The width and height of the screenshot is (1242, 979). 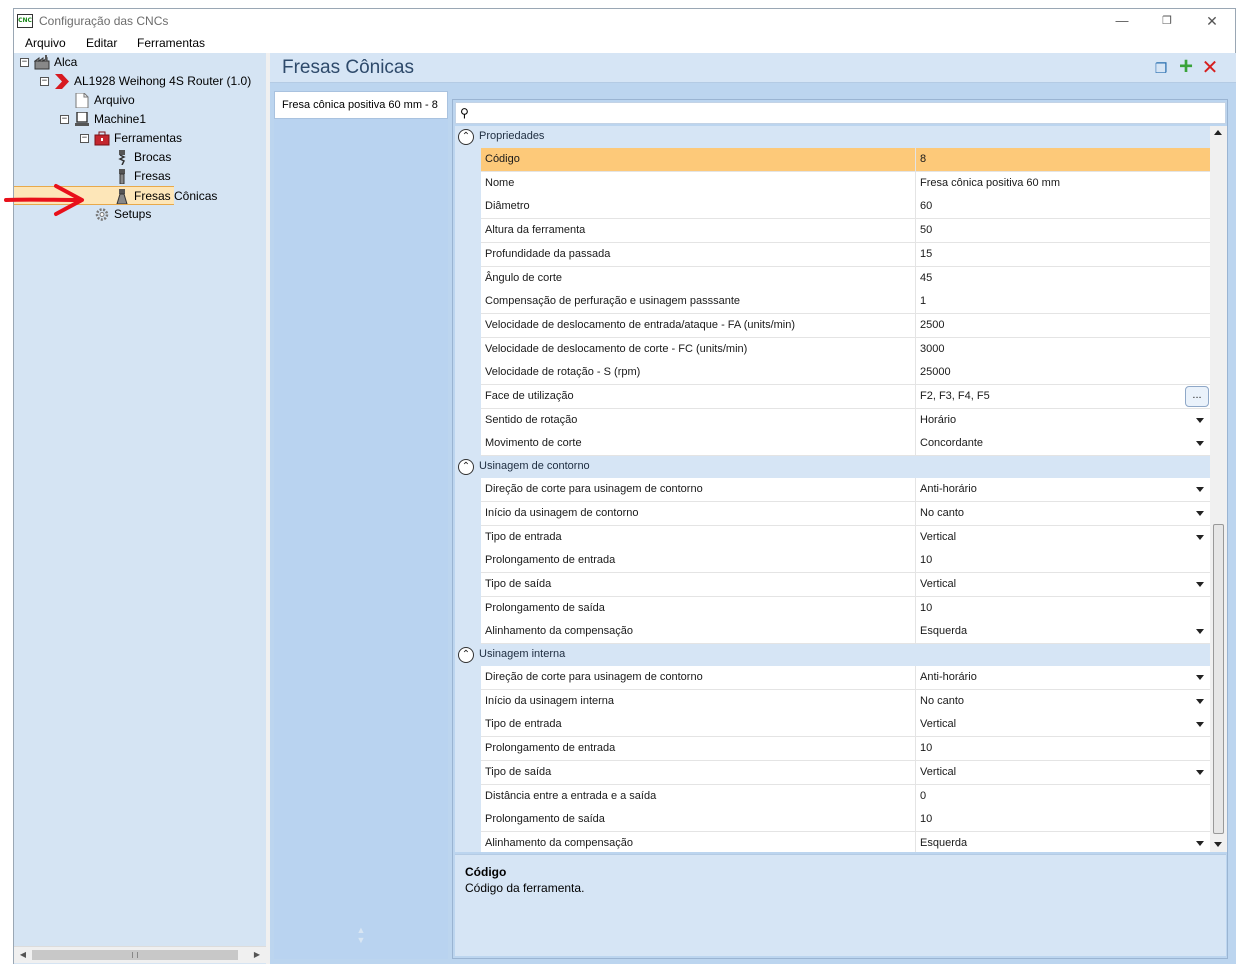 What do you see at coordinates (170, 138) in the screenshot?
I see `tree-node: − Ferramentas` at bounding box center [170, 138].